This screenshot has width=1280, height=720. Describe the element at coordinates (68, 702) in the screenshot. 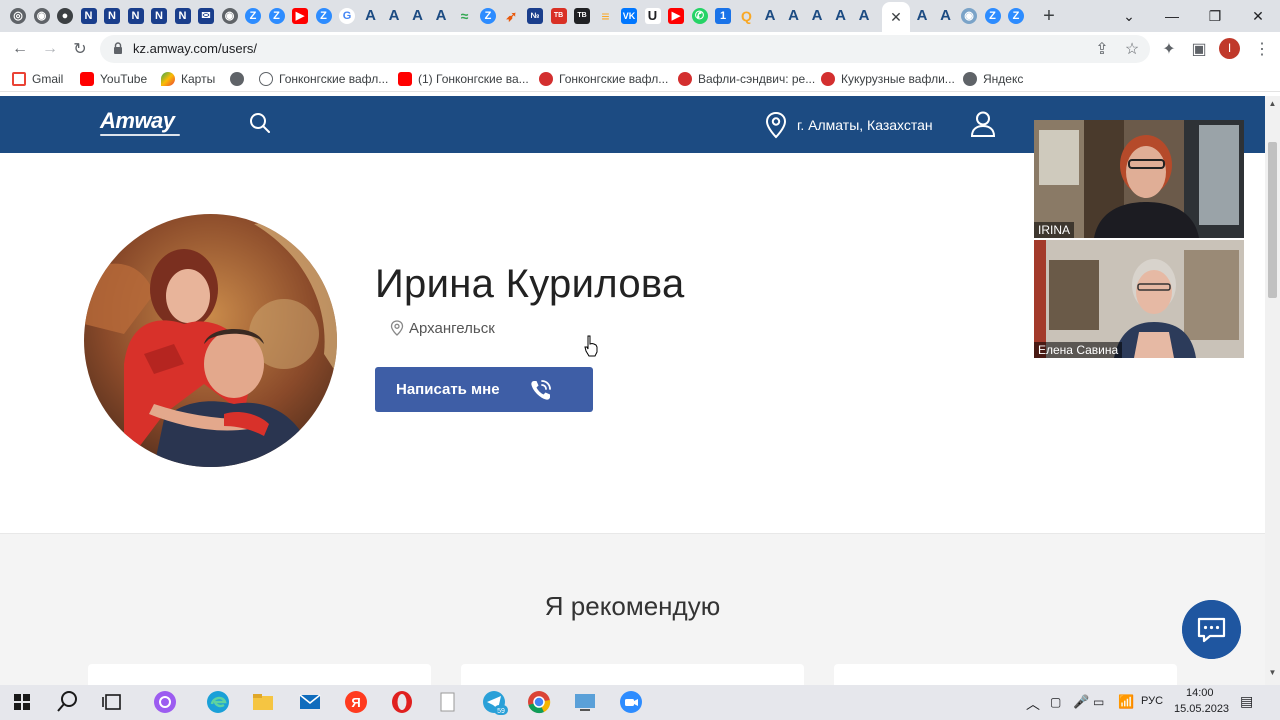

I see `search-taskbar-icon` at that location.